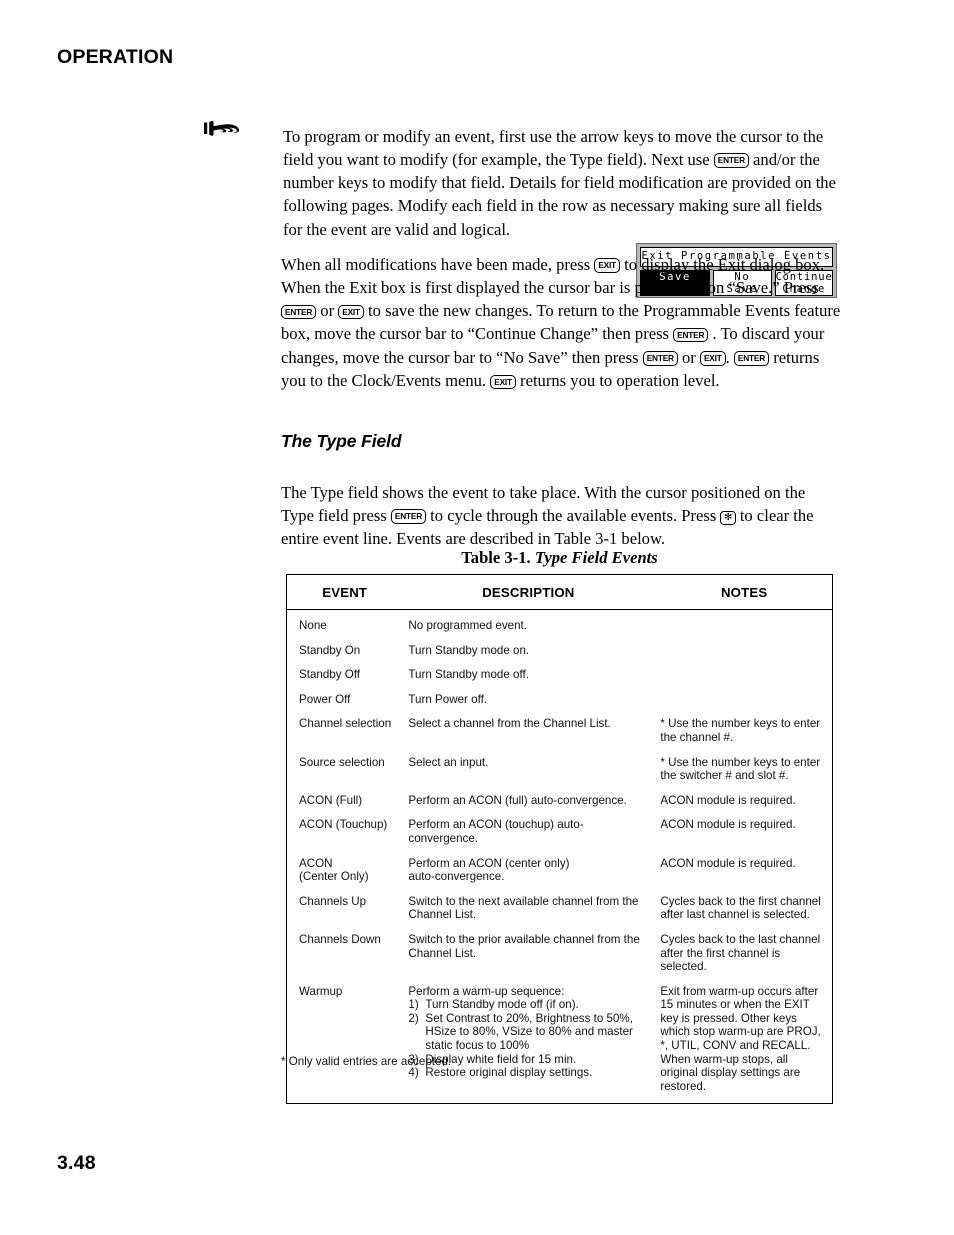 This screenshot has width=954, height=1235. I want to click on exit-text-9: returns you to operation level., so click(617, 381).